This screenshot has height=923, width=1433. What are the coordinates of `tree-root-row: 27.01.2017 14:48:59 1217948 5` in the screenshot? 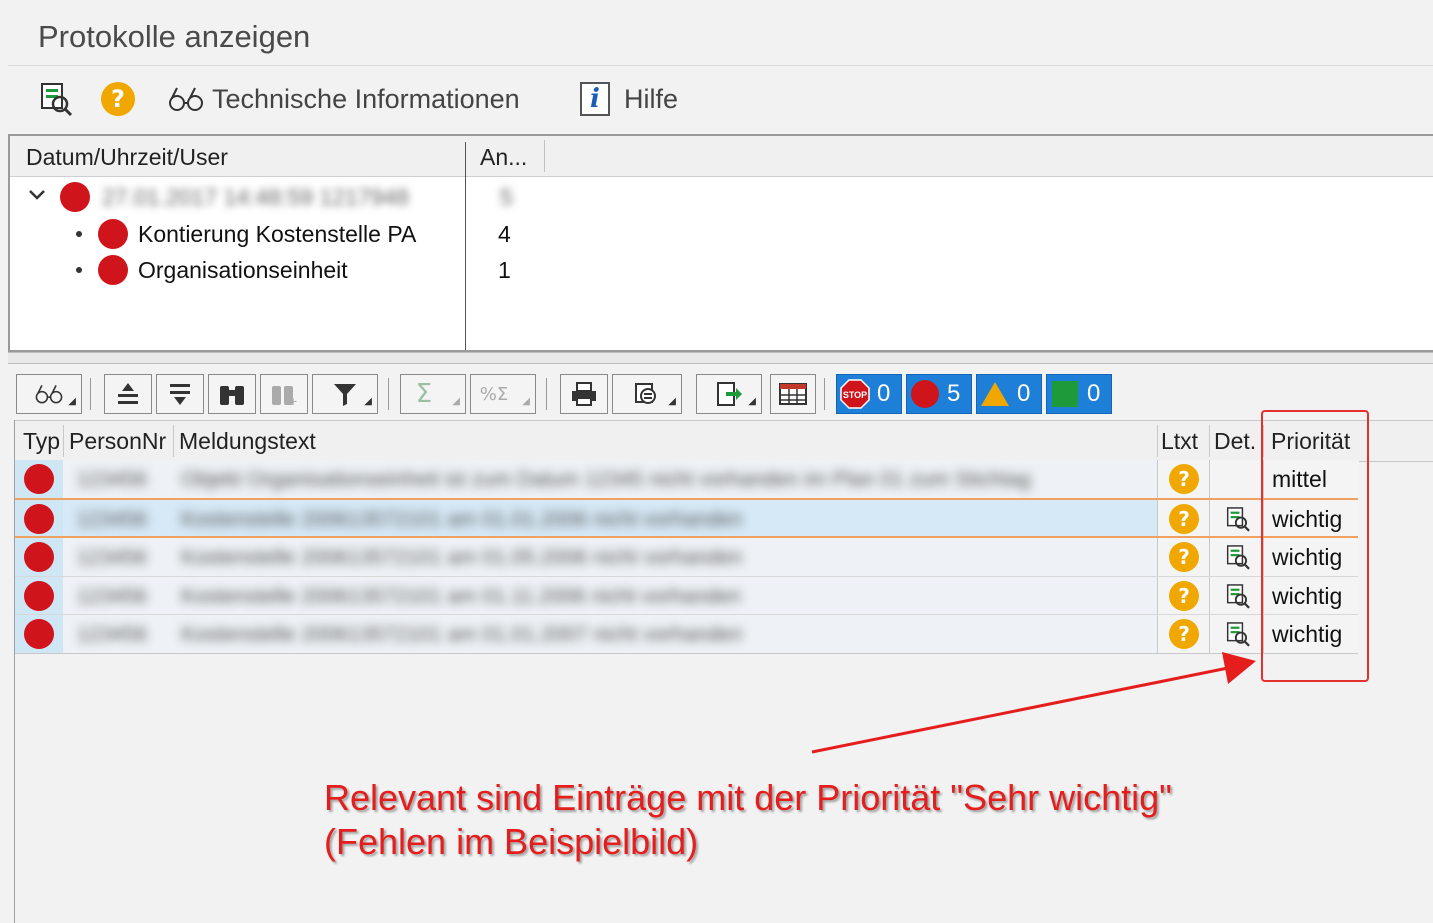 It's located at (280, 196).